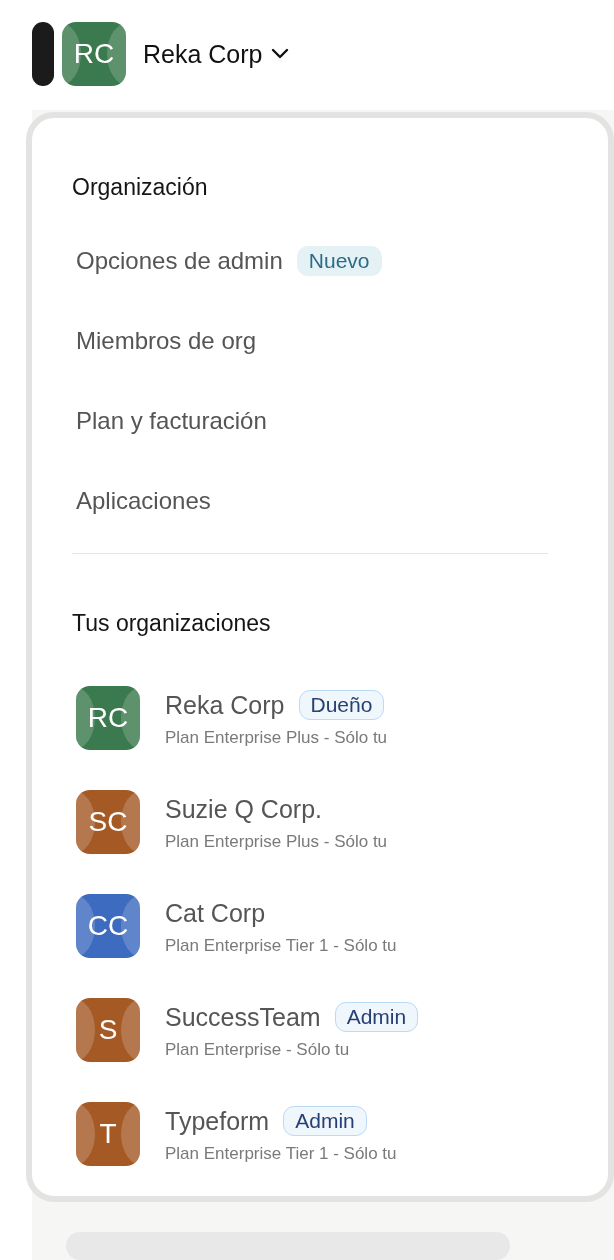 This screenshot has height=1260, width=614. Describe the element at coordinates (243, 1017) in the screenshot. I see `organization-name: SuccessTeam` at that location.